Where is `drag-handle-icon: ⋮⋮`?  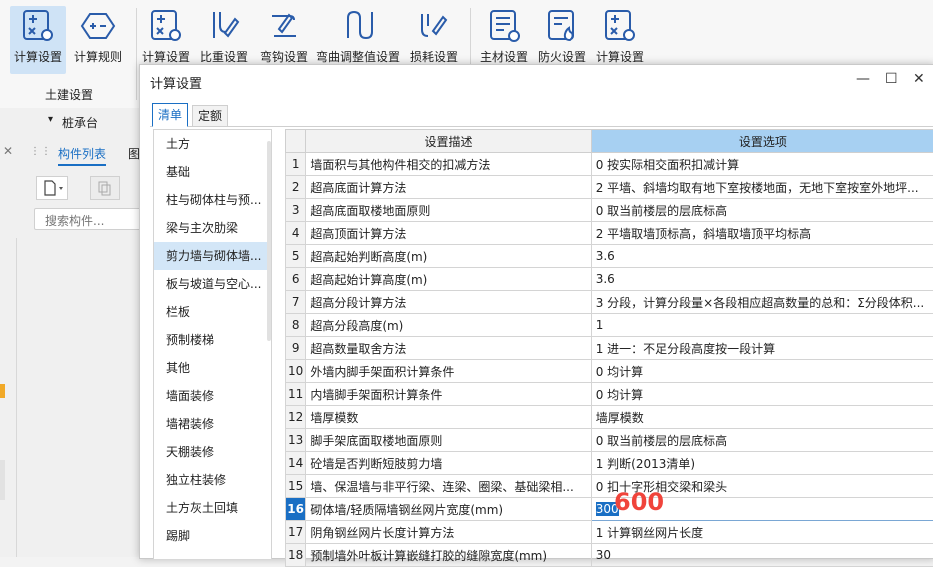 drag-handle-icon: ⋮⋮ is located at coordinates (41, 151).